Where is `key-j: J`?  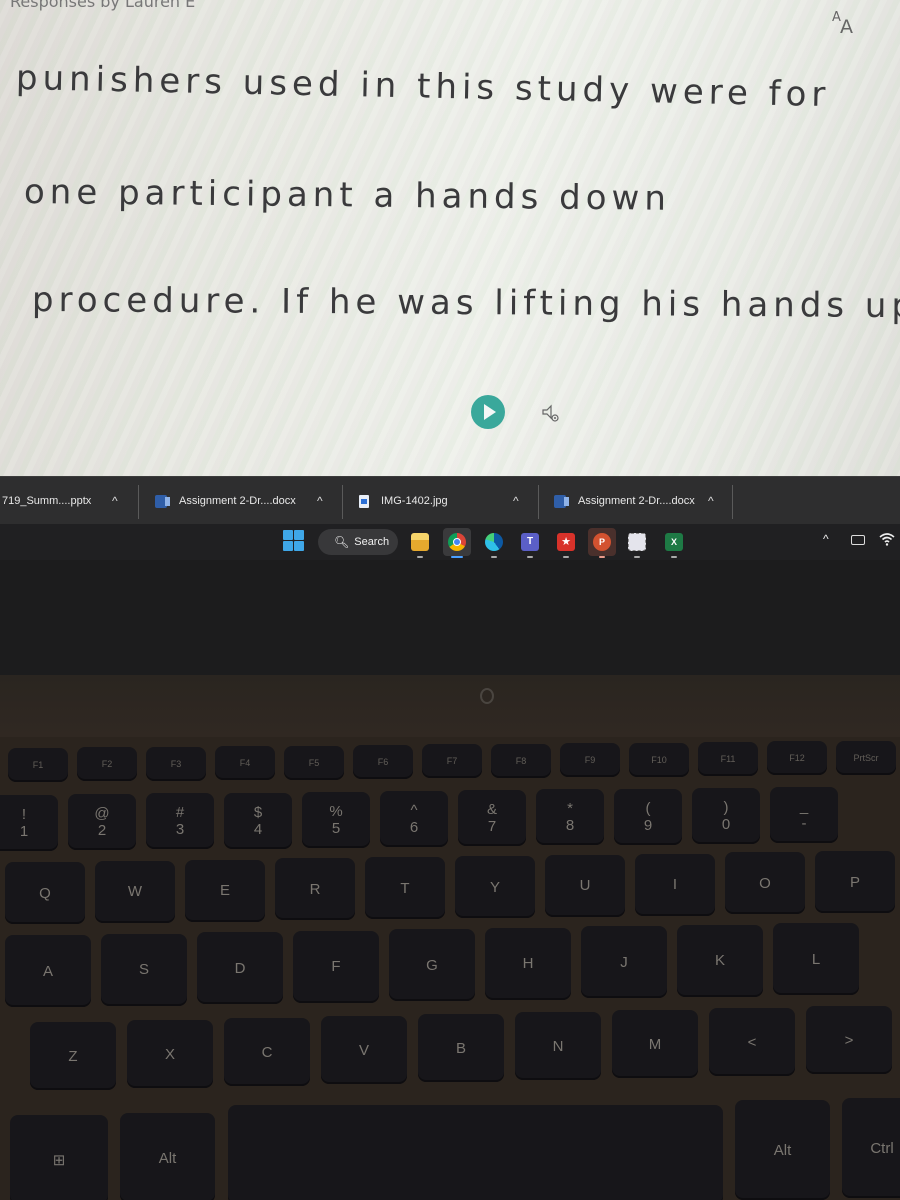 key-j: J is located at coordinates (624, 962).